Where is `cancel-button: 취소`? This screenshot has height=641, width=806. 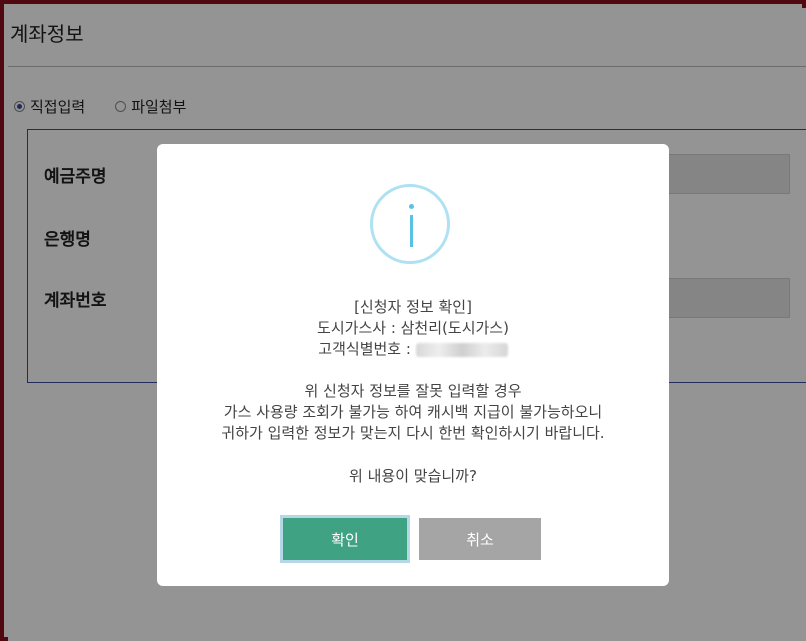 cancel-button: 취소 is located at coordinates (480, 539).